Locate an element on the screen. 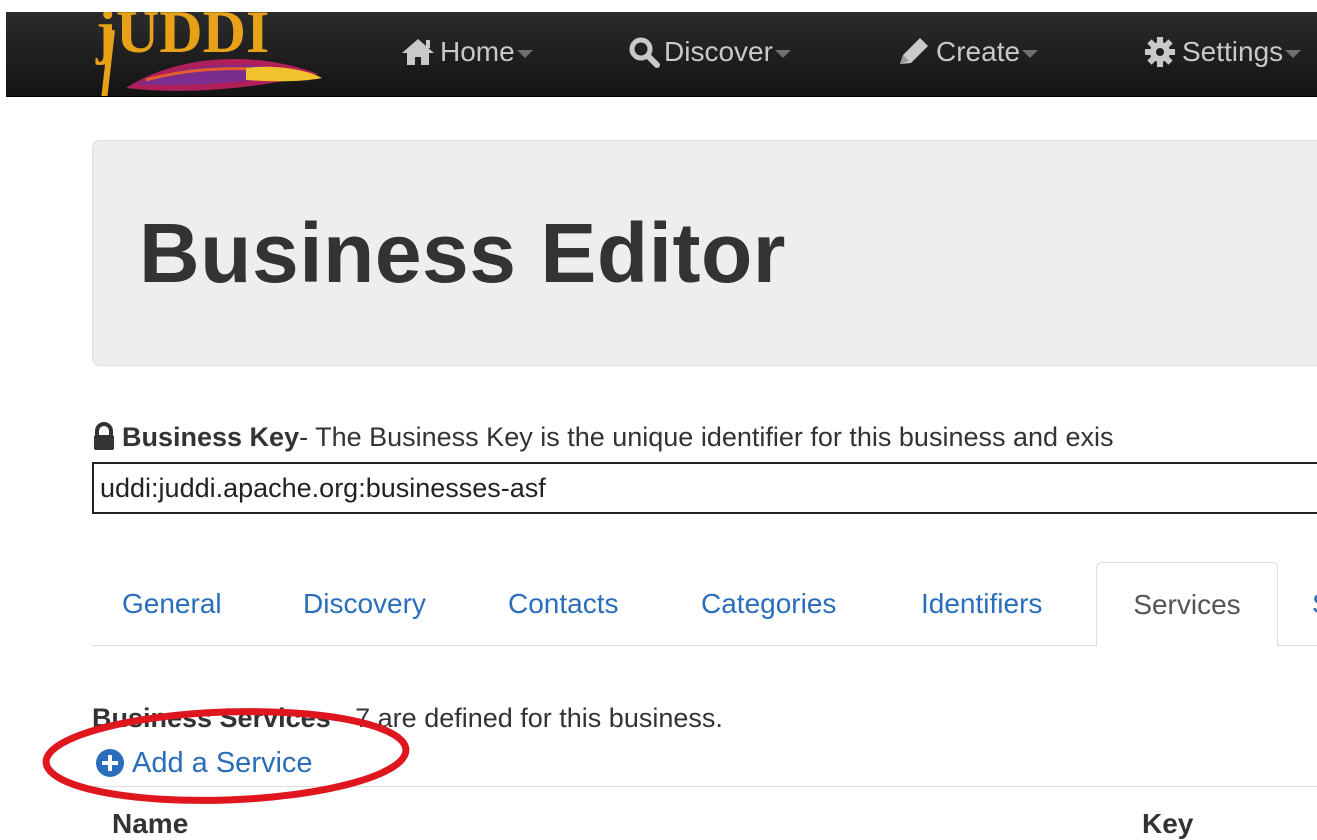  tab-general-label: General is located at coordinates (172, 603).